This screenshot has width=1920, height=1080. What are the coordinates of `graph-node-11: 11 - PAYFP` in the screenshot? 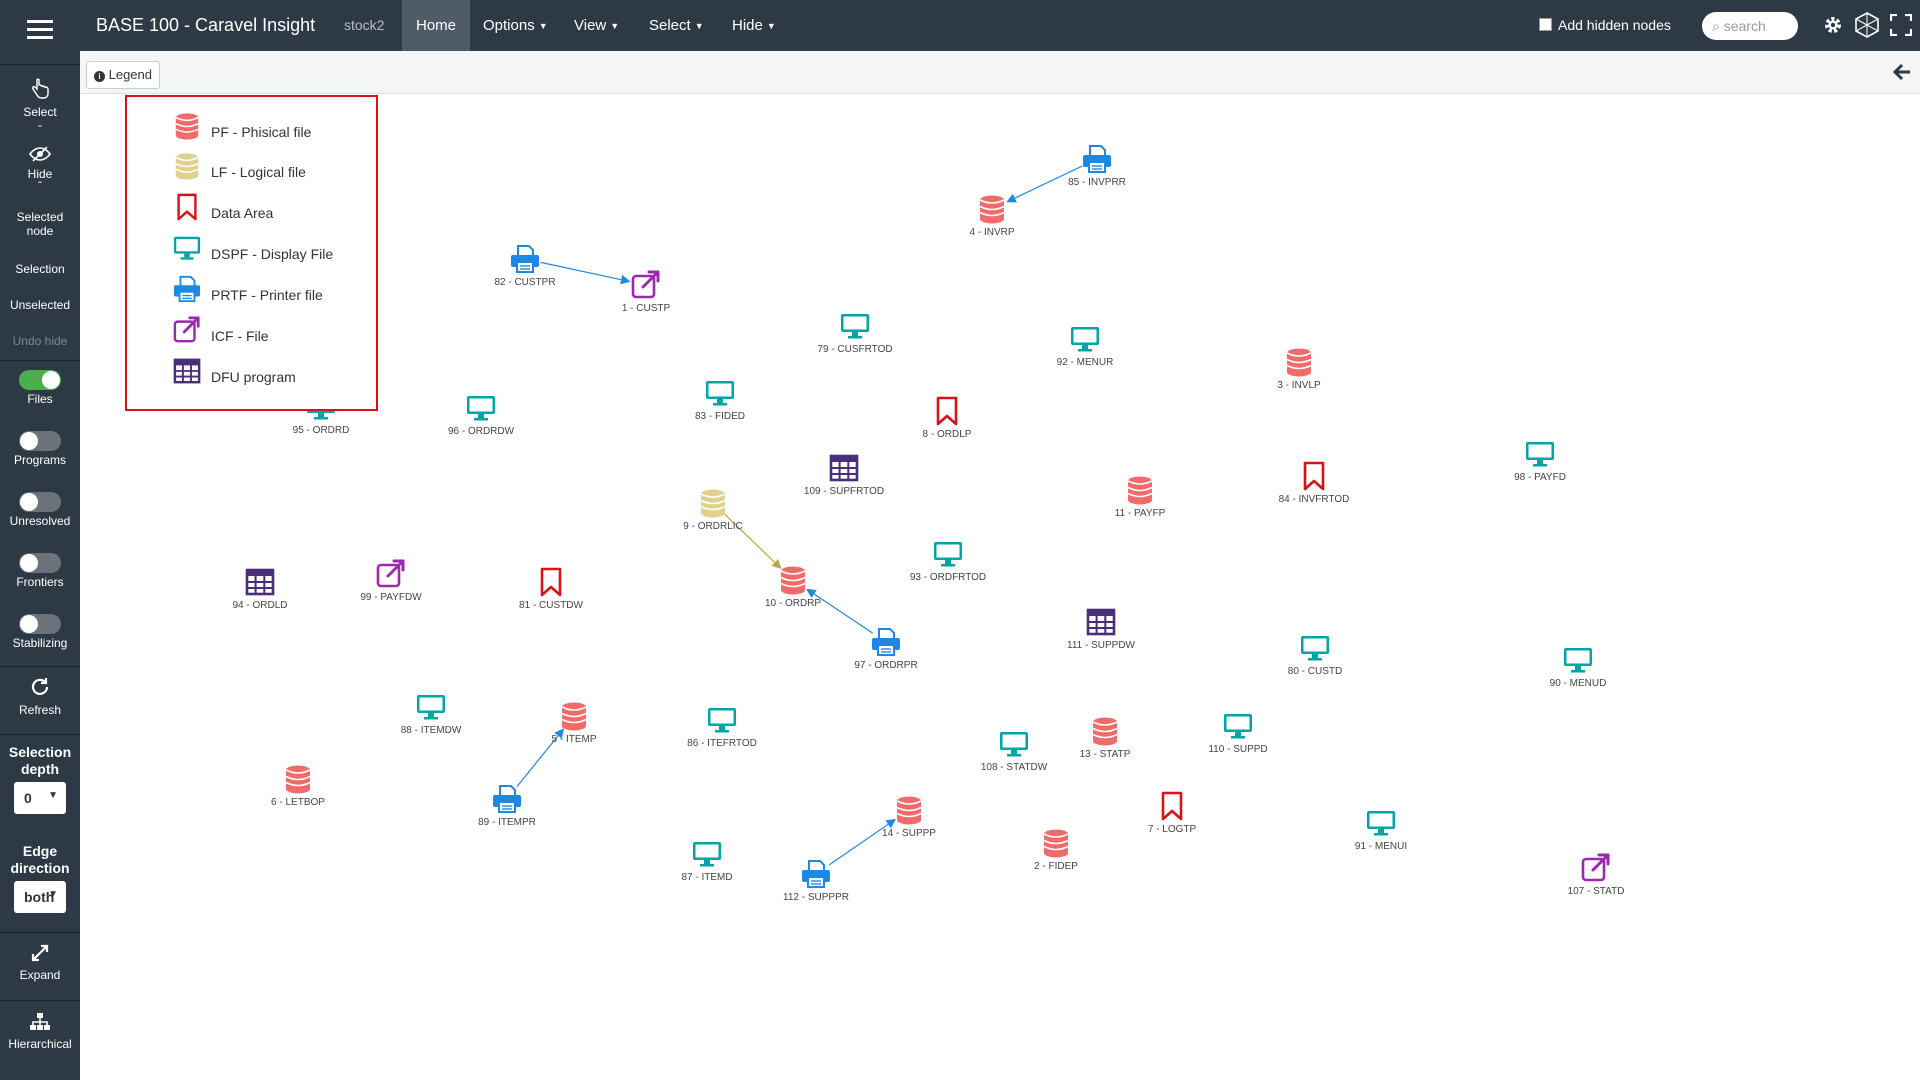 It's located at (1140, 498).